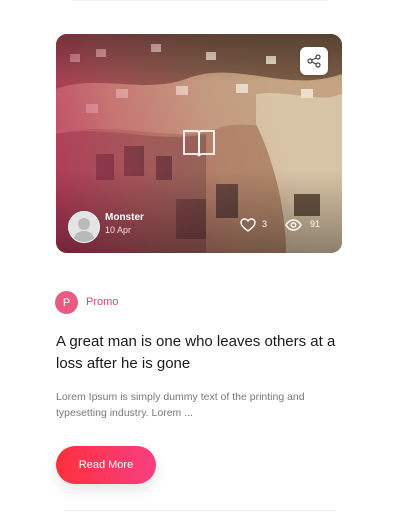  I want to click on bottom-divider, so click(200, 510).